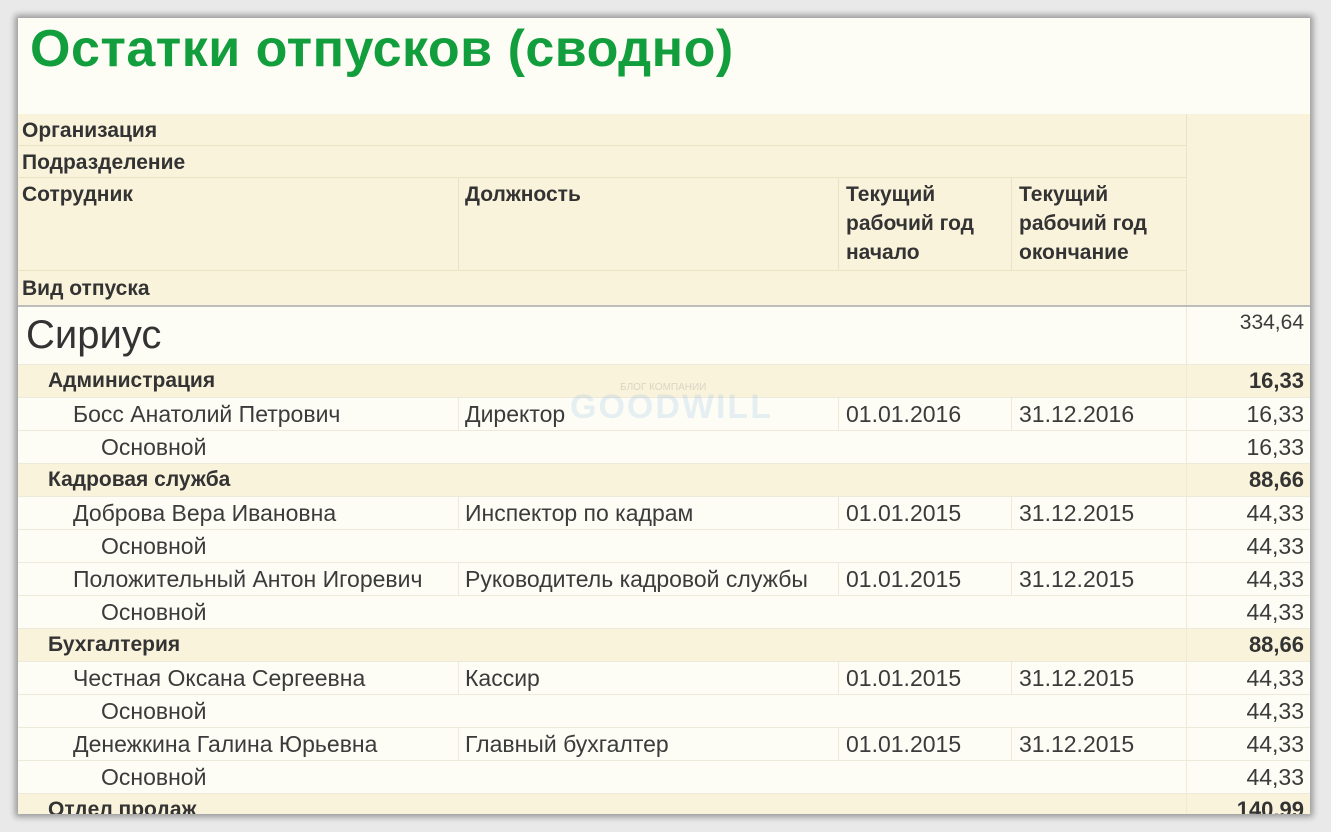 This screenshot has width=1331, height=832. Describe the element at coordinates (225, 743) in the screenshot. I see `emp-name: Денежкина Галина Юрьевна` at that location.